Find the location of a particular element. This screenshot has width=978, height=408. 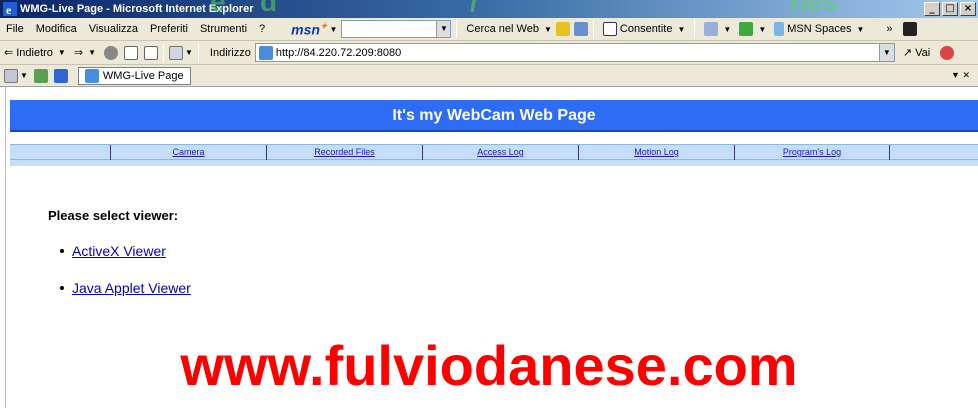

svg-text: e is located at coordinates (9, 9).